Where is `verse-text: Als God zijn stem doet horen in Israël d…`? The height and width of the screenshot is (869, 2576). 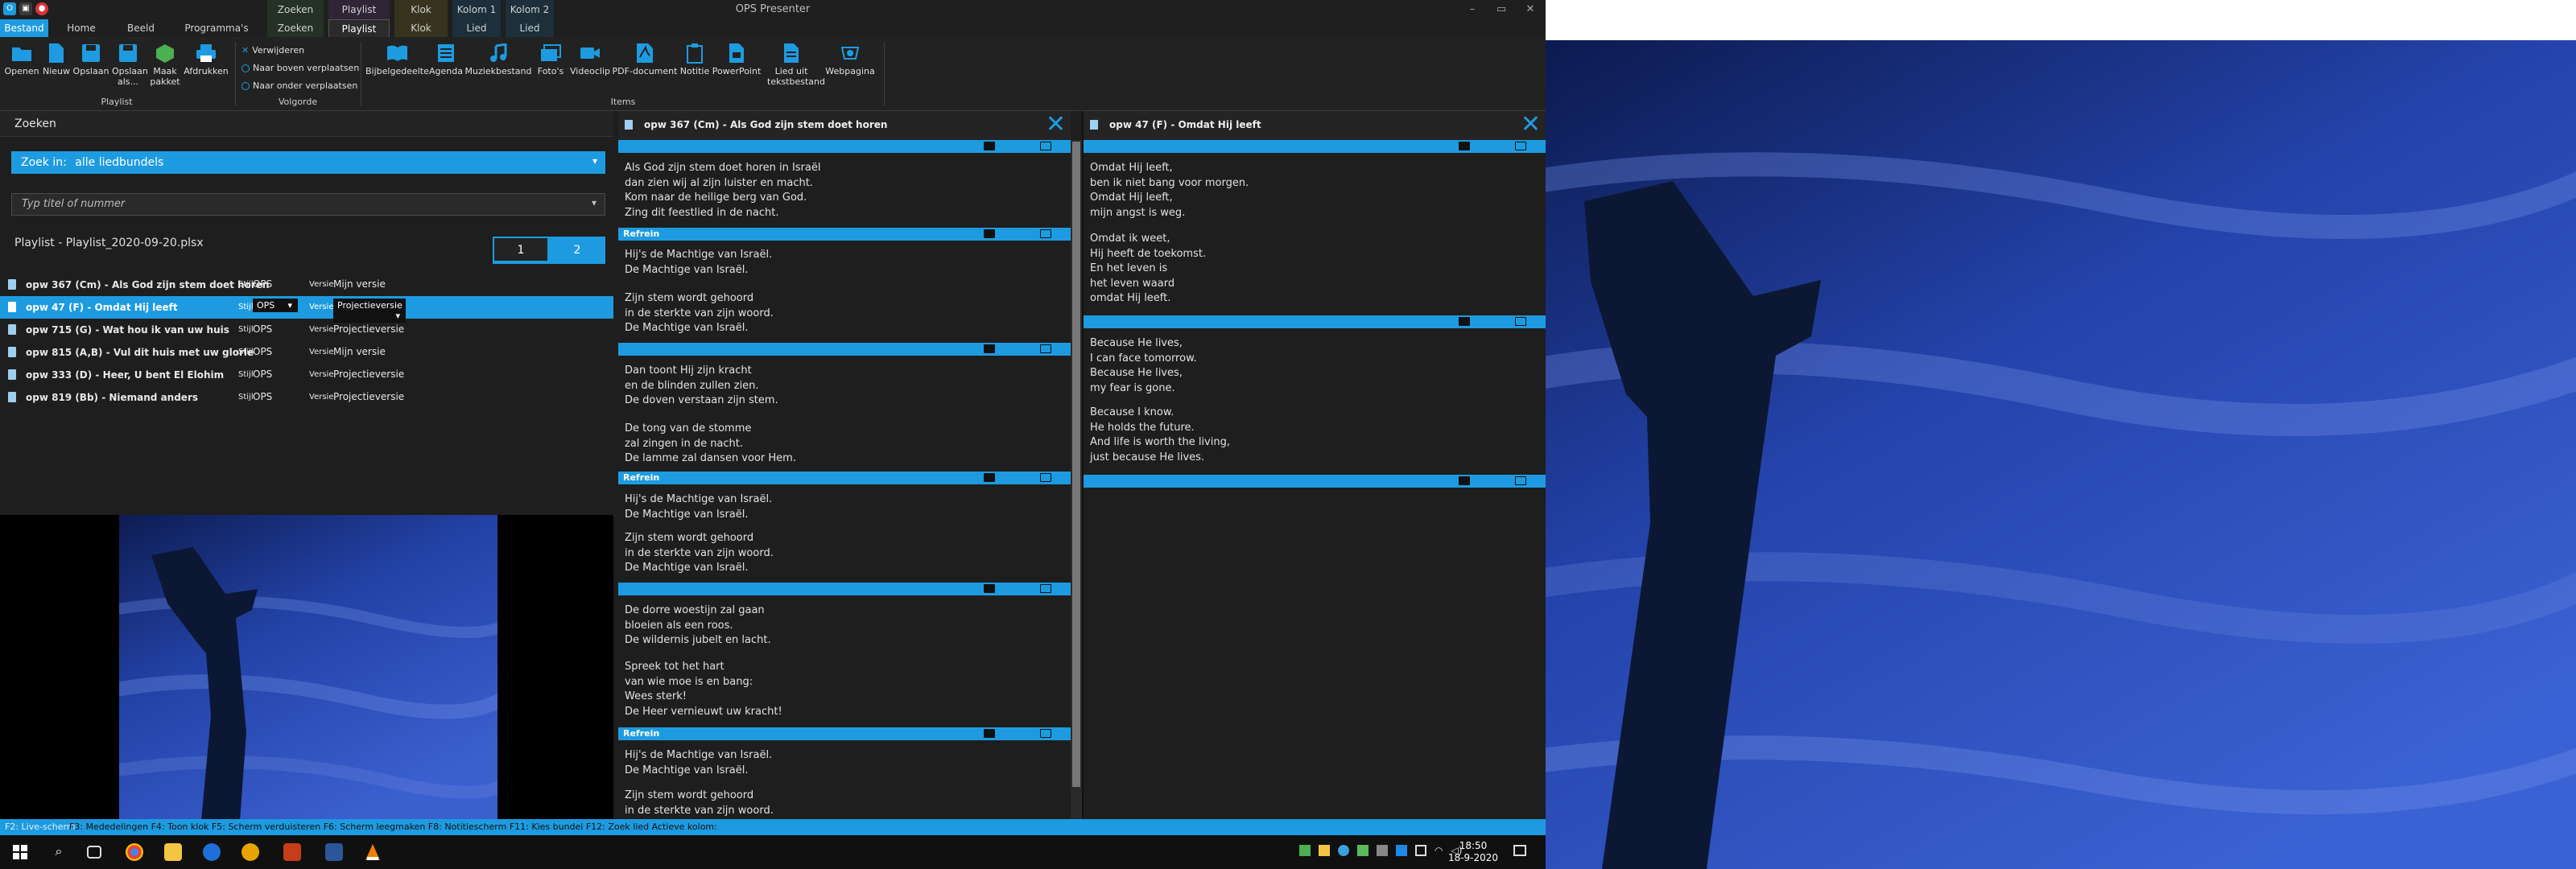
verse-text: Als God zijn stem doet horen in Israël d… is located at coordinates (722, 190).